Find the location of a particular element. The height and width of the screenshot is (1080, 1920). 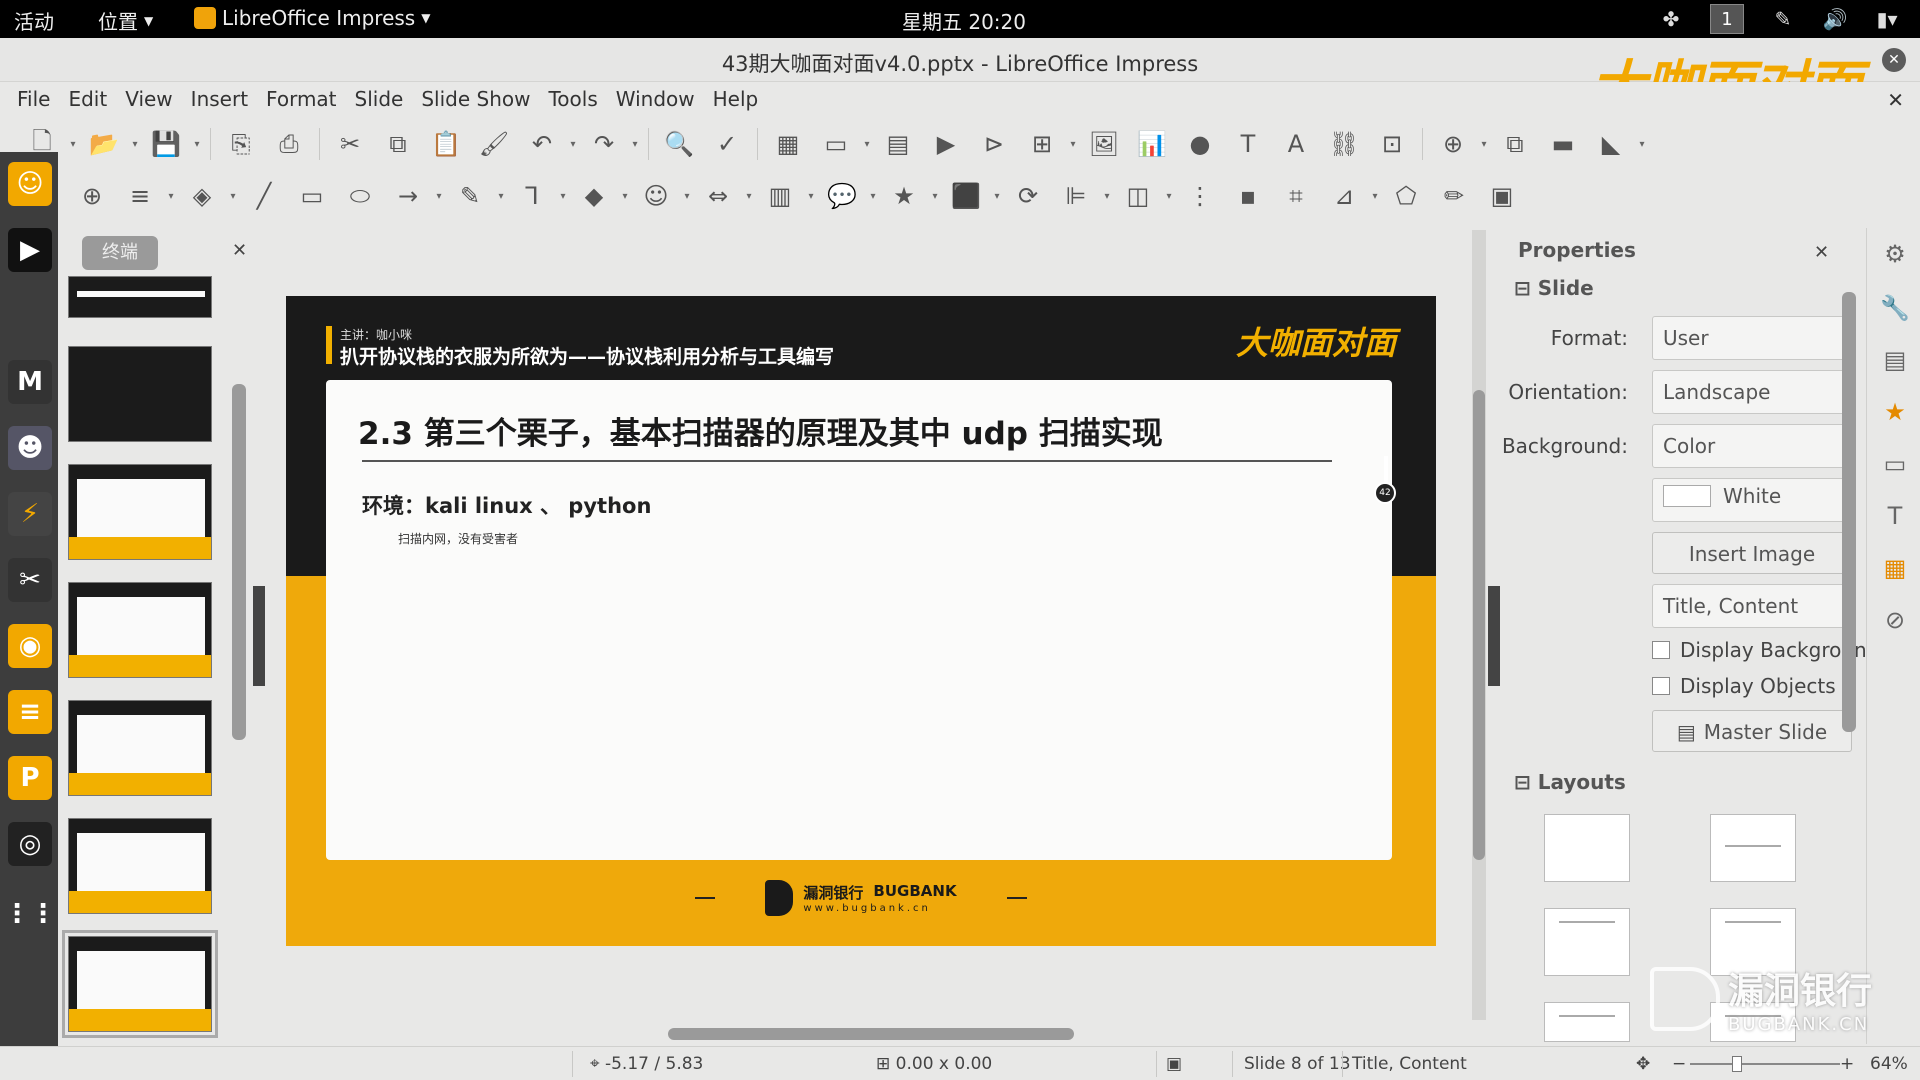

curve-icon: ✎ is located at coordinates (470, 196).